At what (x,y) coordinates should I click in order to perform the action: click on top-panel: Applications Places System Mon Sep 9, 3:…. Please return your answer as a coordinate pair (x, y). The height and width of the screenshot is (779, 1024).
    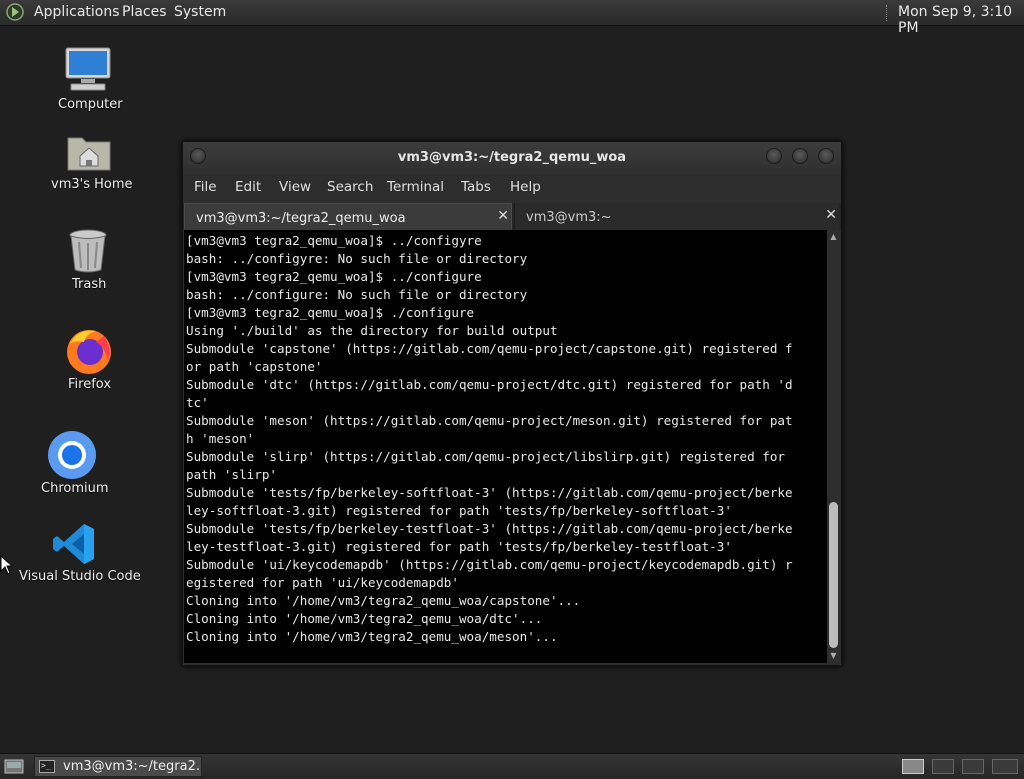
    Looking at the image, I should click on (512, 18).